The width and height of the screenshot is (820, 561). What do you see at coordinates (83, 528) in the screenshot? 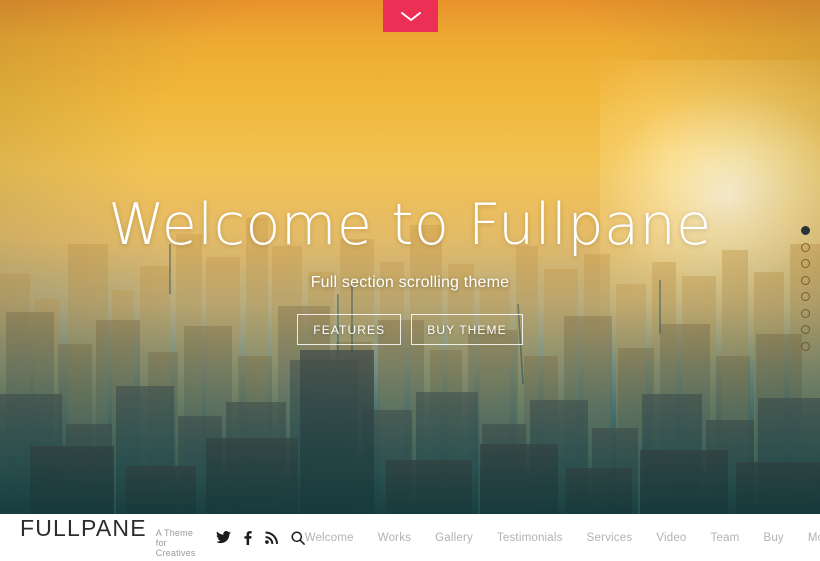
I see `site-logo-text: FULLPANE` at bounding box center [83, 528].